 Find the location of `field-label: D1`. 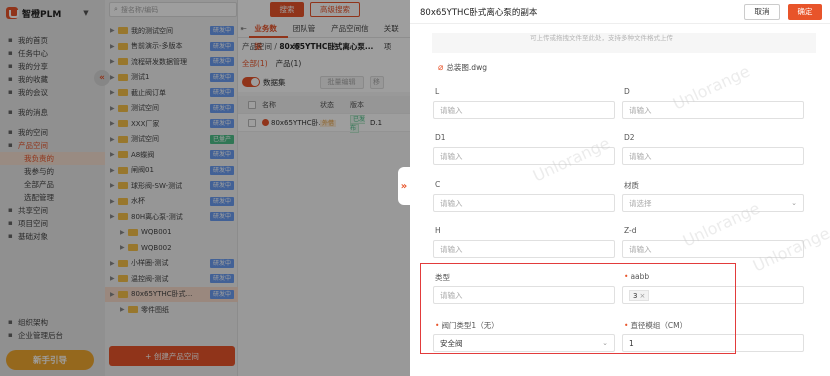

field-label: D1 is located at coordinates (440, 137).